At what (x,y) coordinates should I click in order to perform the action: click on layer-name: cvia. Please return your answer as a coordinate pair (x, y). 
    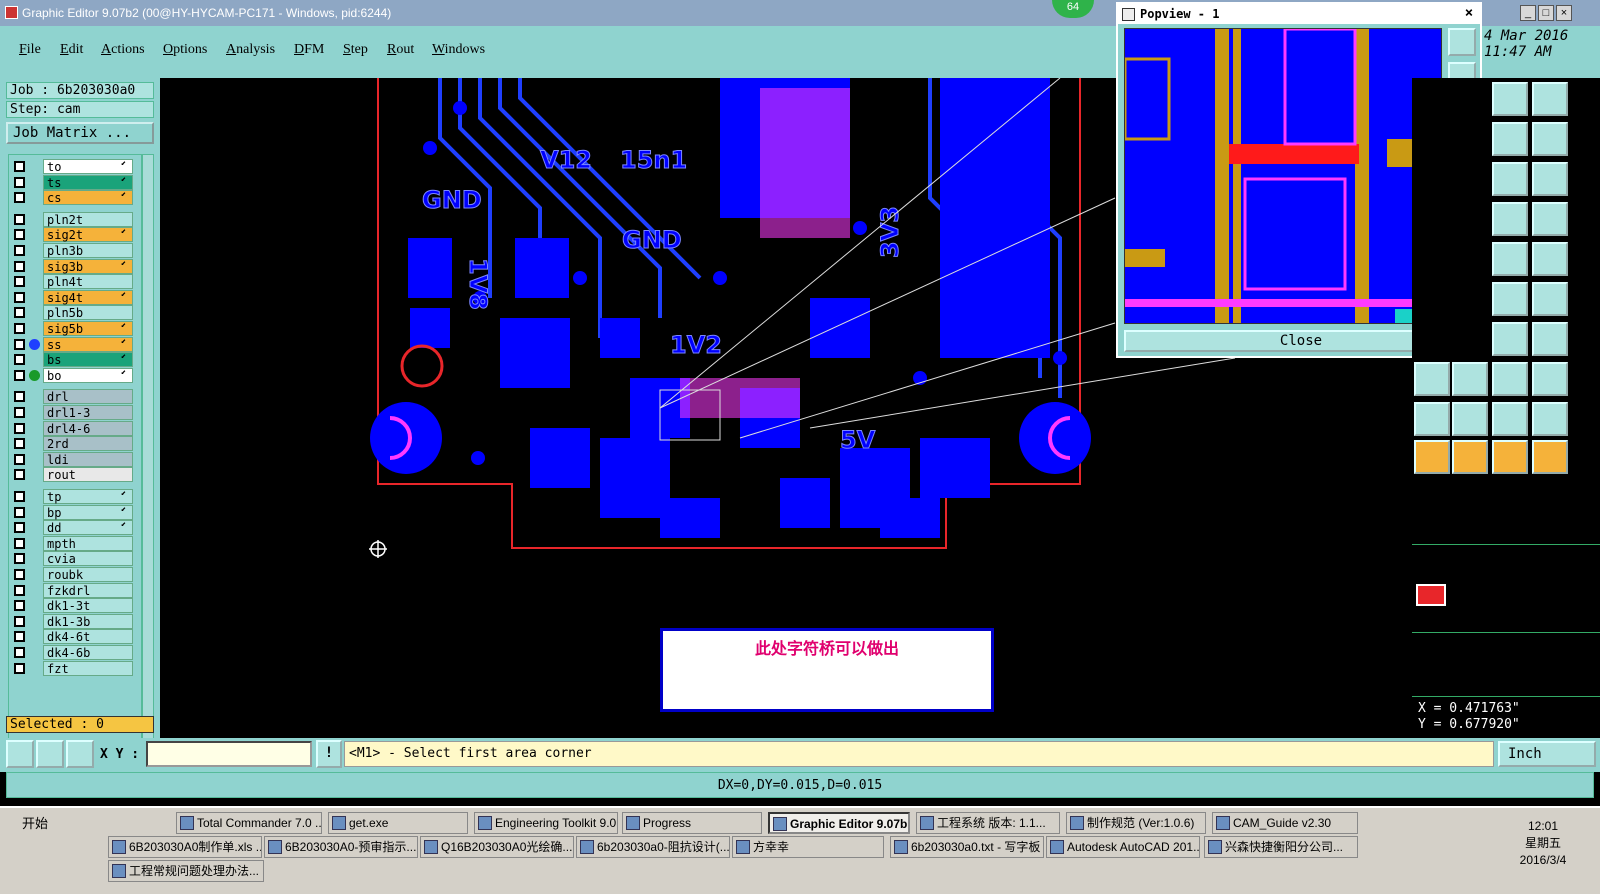
    Looking at the image, I should click on (88, 559).